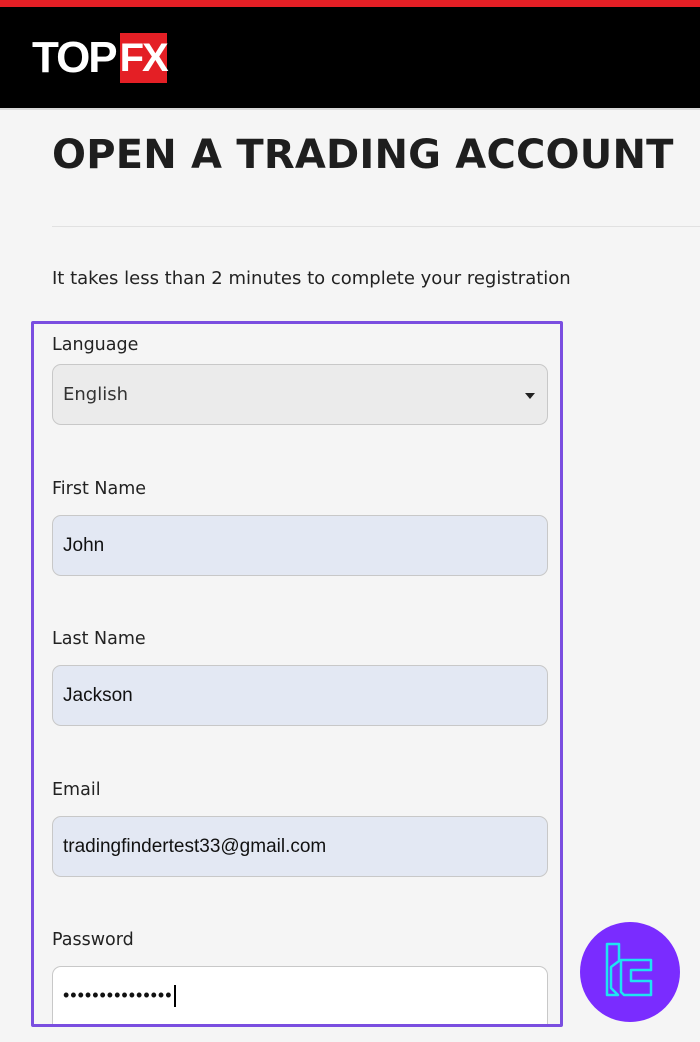 The width and height of the screenshot is (700, 1042). What do you see at coordinates (84, 545) in the screenshot?
I see `first-name-value: John` at bounding box center [84, 545].